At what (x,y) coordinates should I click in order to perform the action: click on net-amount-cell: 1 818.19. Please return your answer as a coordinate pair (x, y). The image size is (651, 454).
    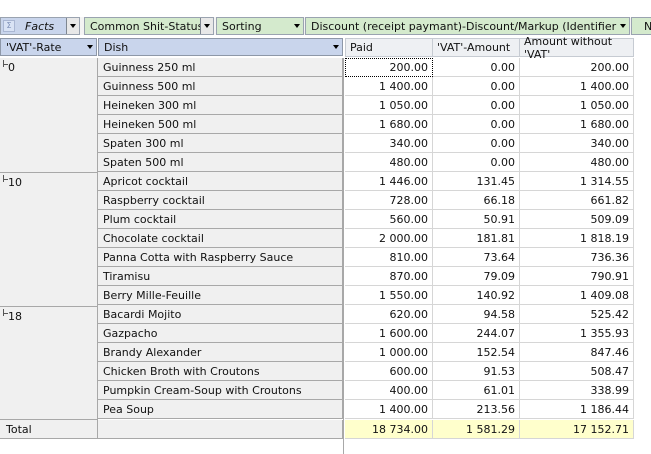
    Looking at the image, I should click on (577, 238).